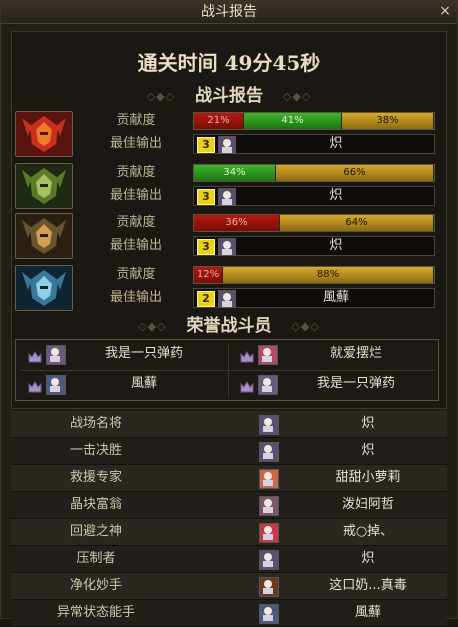 The image size is (458, 627). Describe the element at coordinates (235, 173) in the screenshot. I see `contribution-segment: 34%` at that location.